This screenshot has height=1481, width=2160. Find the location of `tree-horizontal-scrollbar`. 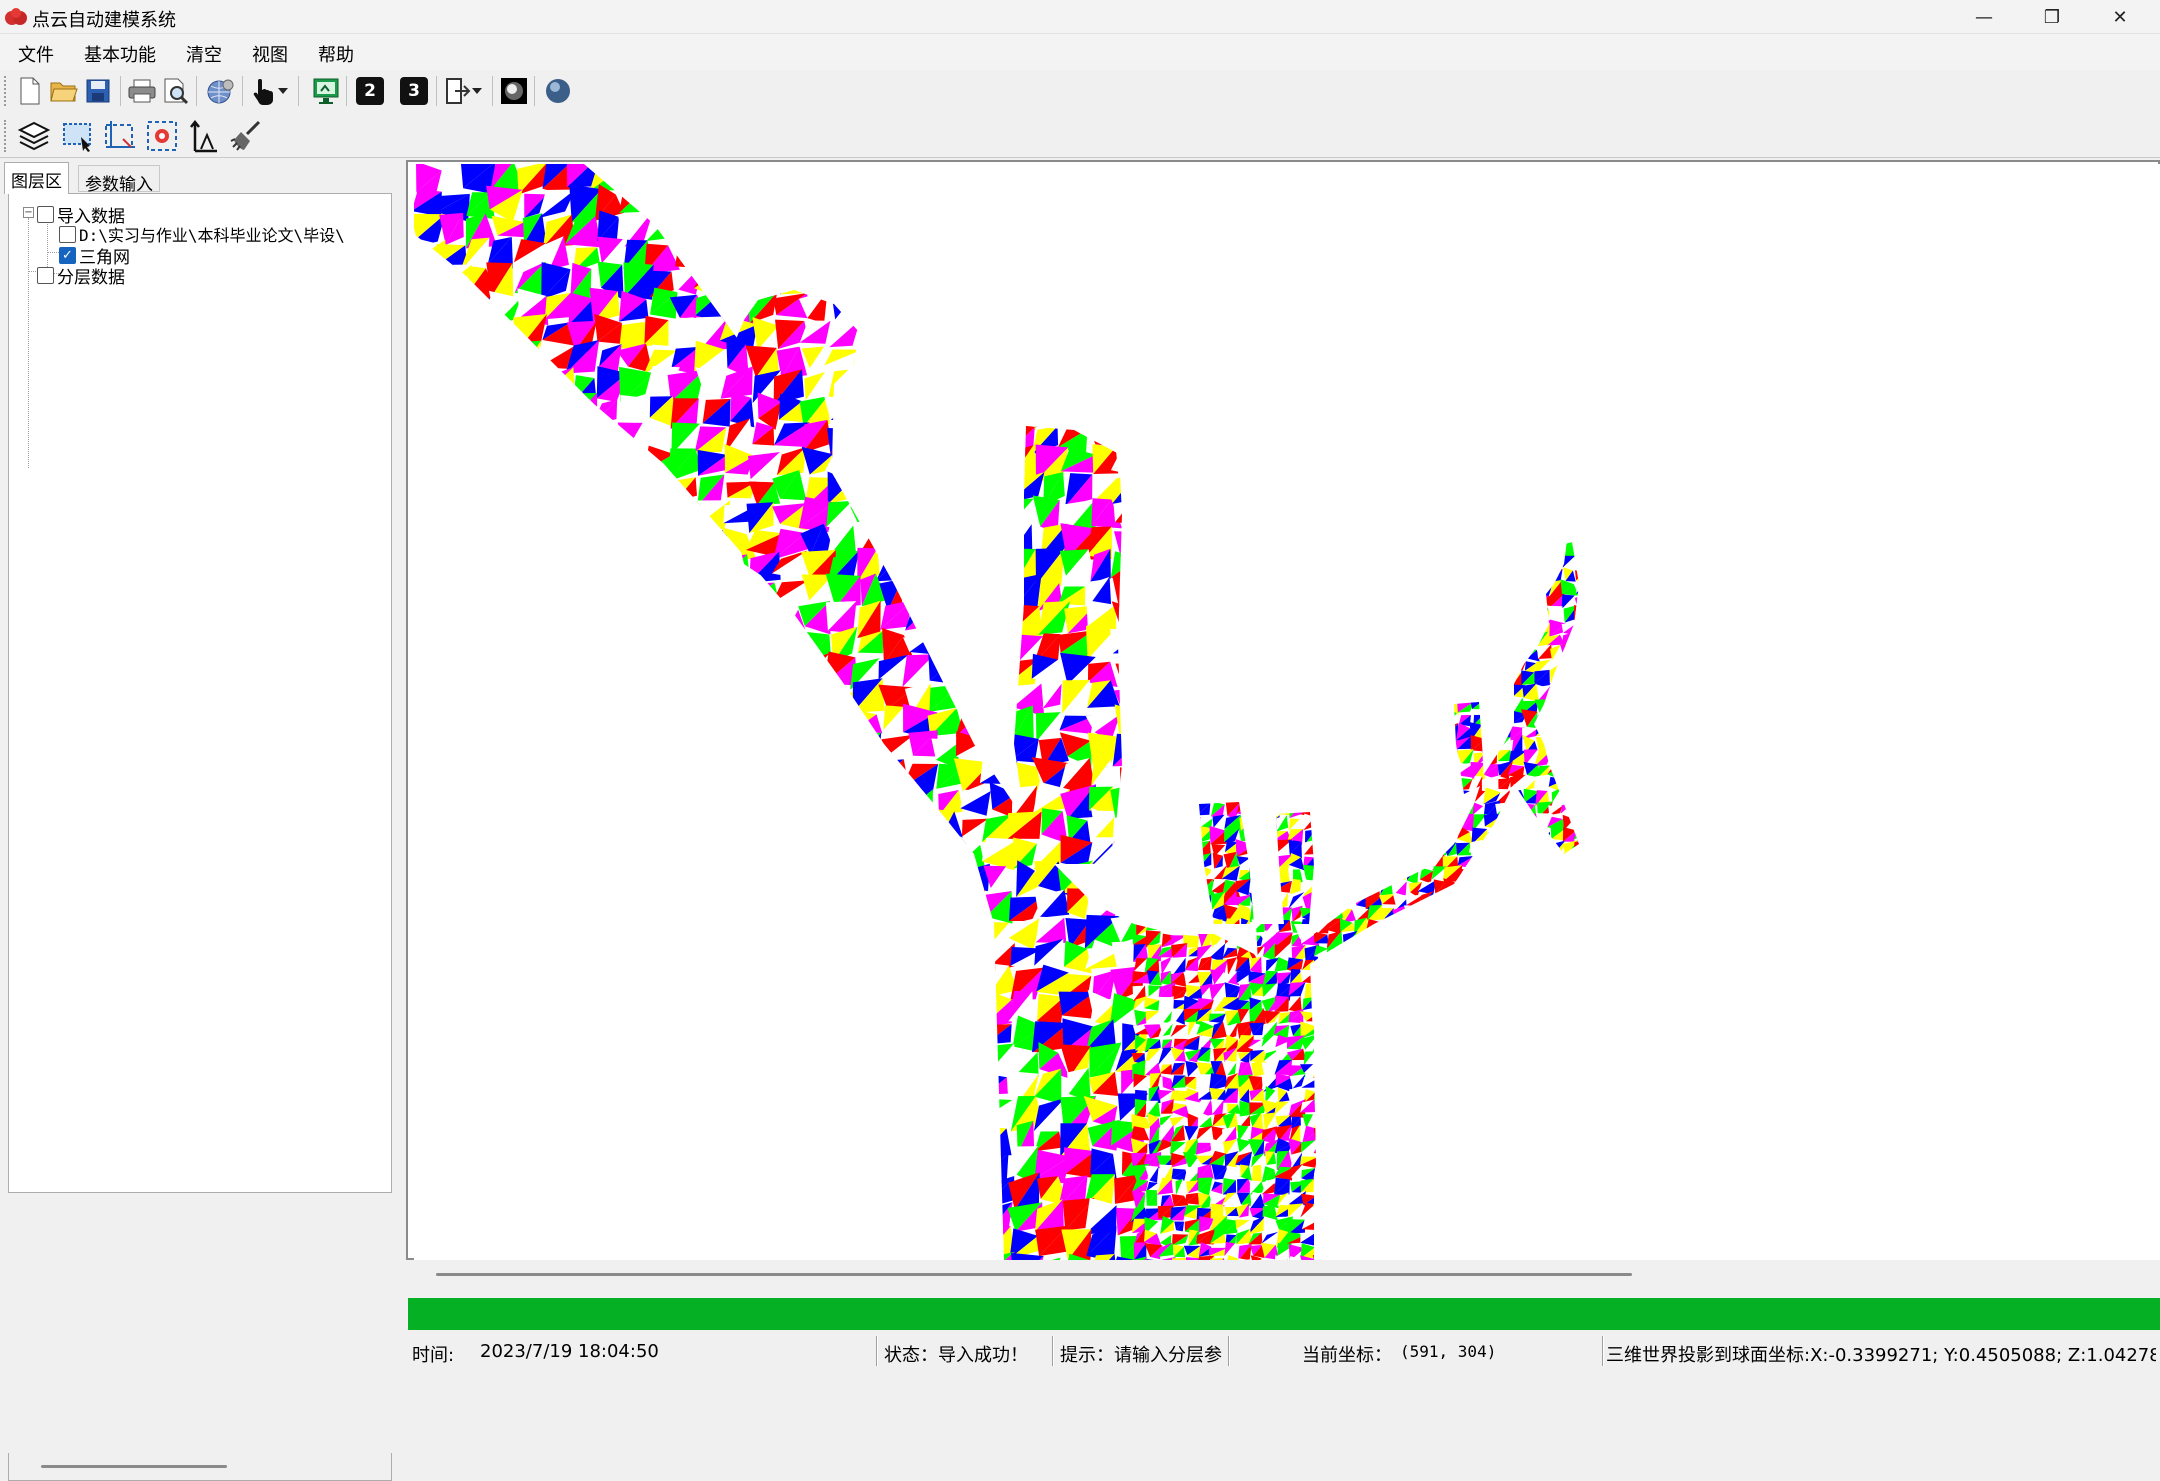

tree-horizontal-scrollbar is located at coordinates (200, 1467).